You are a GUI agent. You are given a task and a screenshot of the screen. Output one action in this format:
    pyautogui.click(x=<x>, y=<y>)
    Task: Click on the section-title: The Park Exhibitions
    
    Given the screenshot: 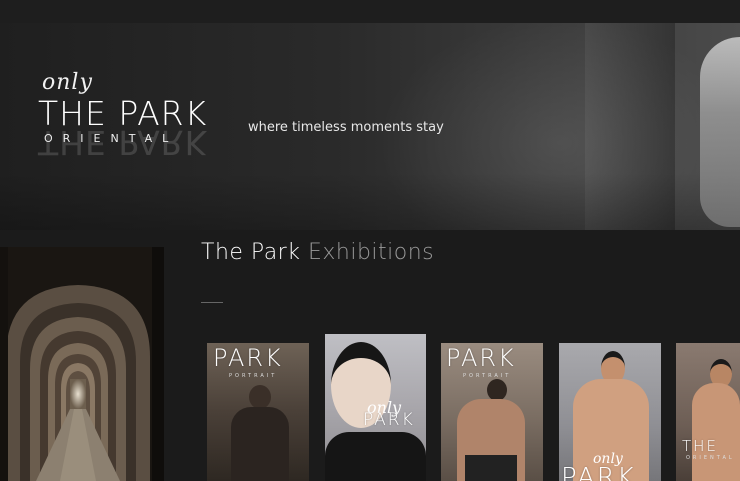 What is the action you would take?
    pyautogui.click(x=317, y=252)
    